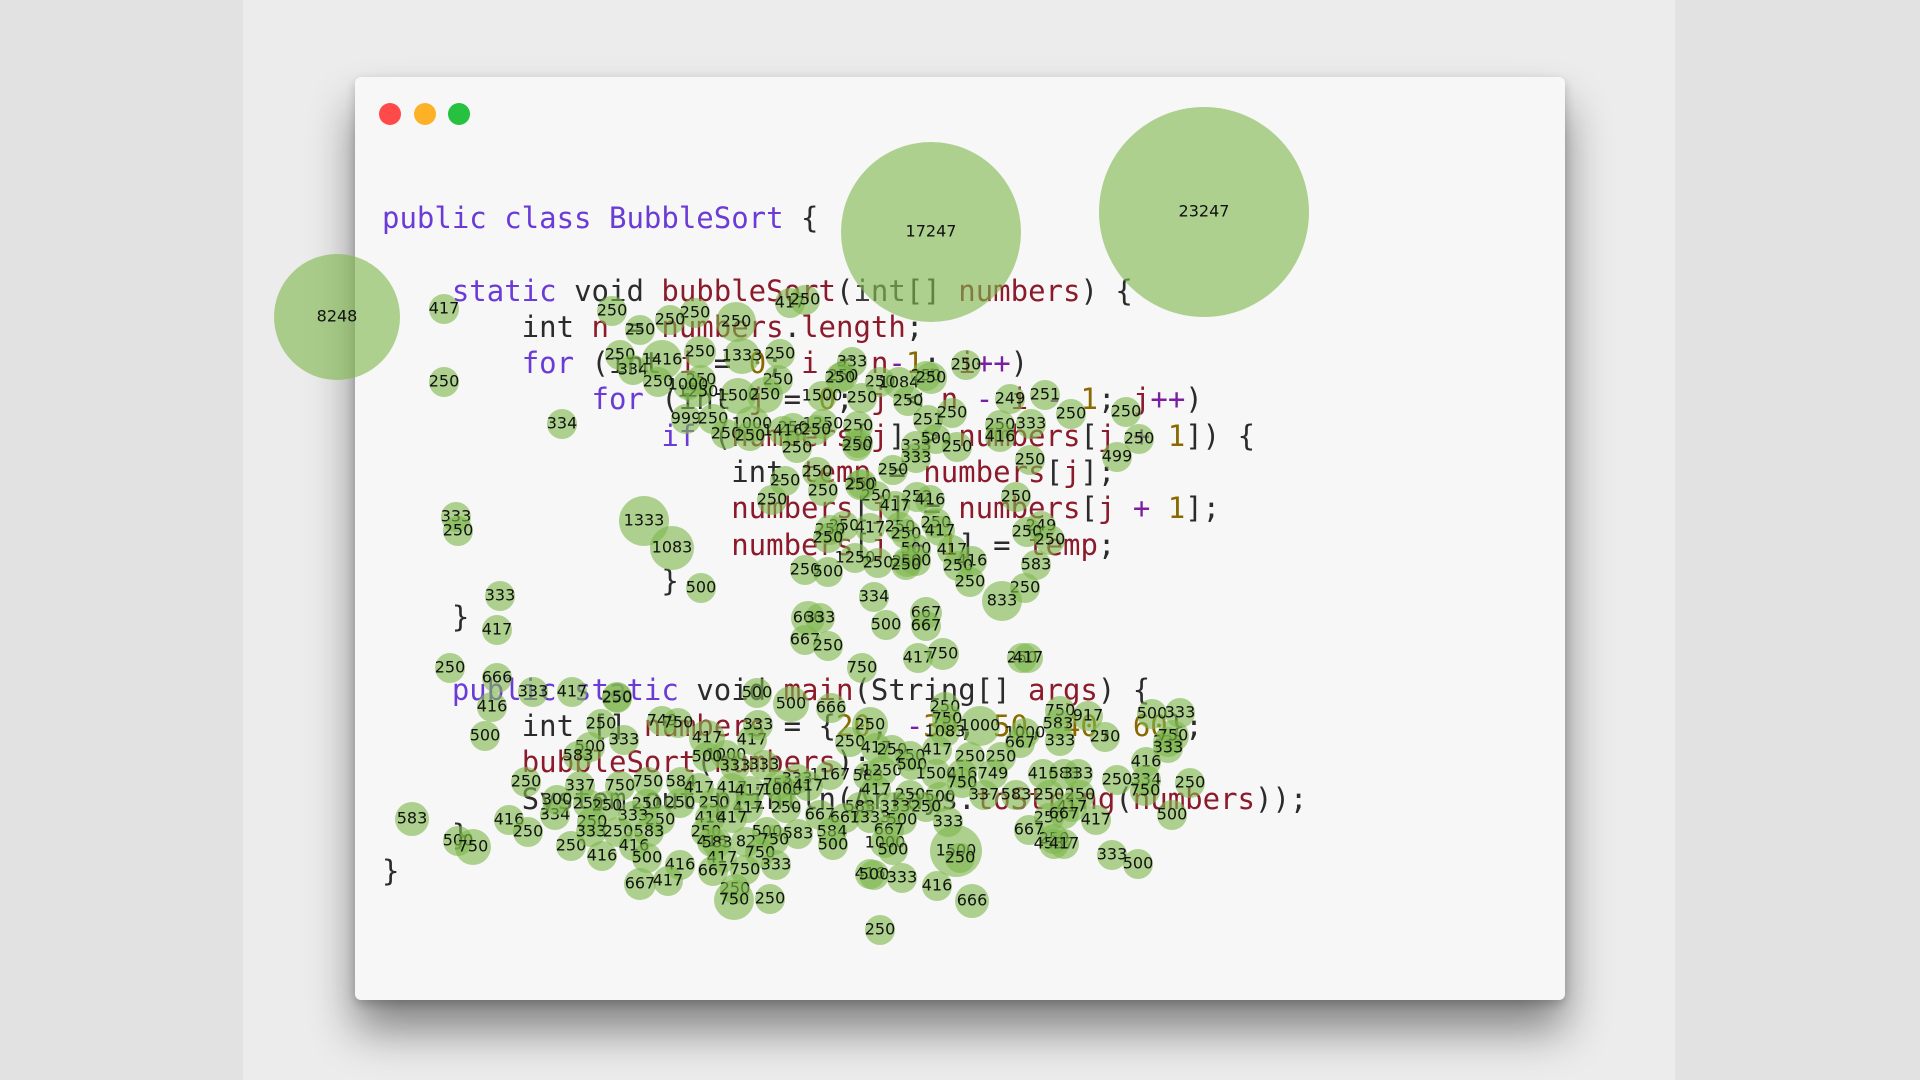  Describe the element at coordinates (1063, 689) in the screenshot. I see `code-token: args` at that location.